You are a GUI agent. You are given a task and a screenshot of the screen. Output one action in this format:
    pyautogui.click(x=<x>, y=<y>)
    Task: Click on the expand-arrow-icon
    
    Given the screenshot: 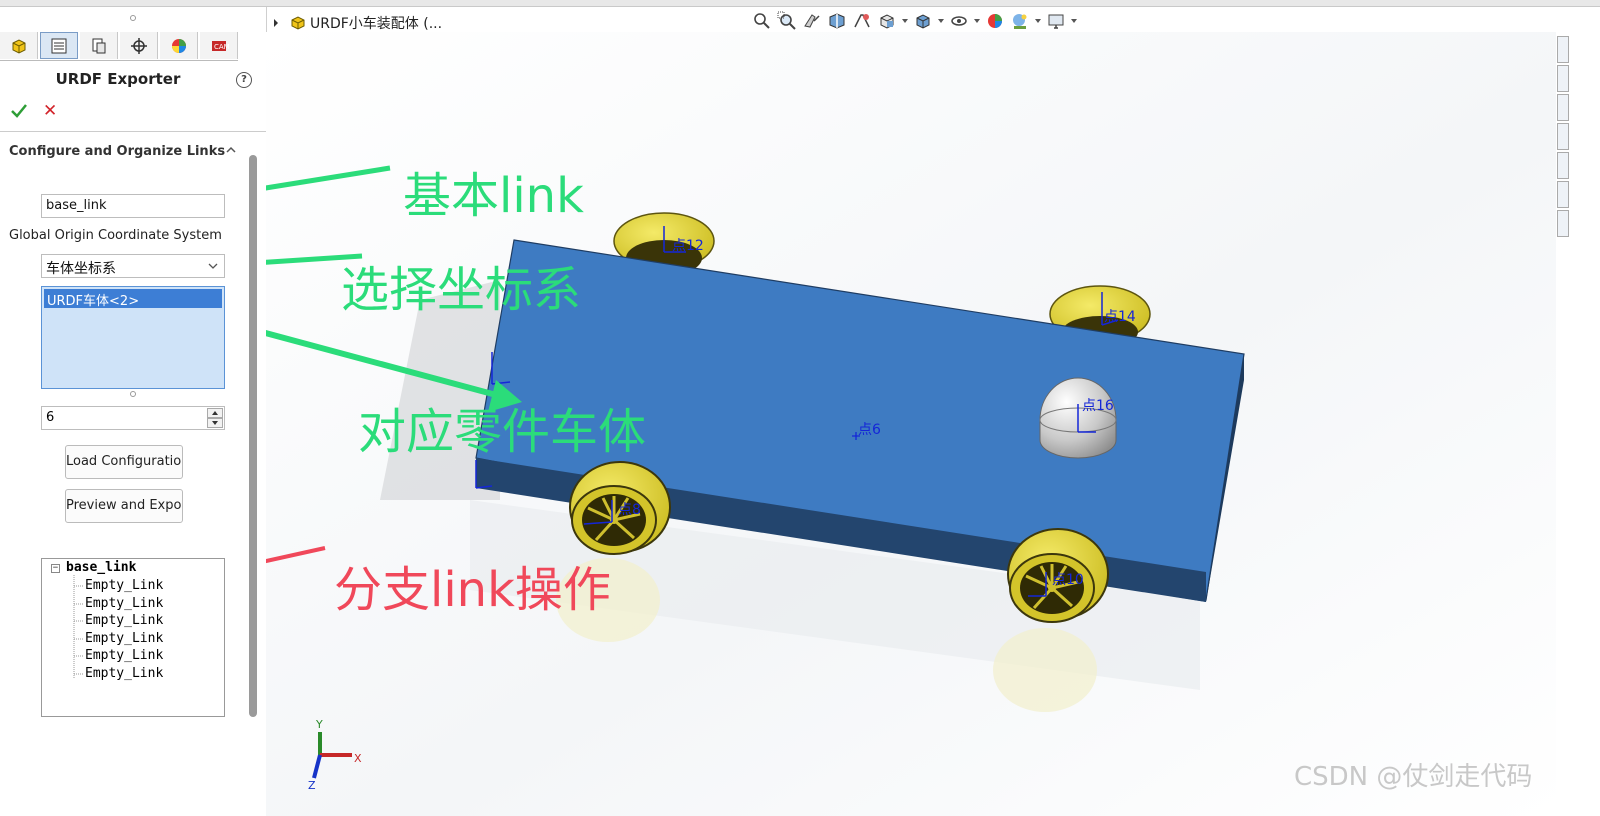 What is the action you would take?
    pyautogui.click(x=276, y=23)
    